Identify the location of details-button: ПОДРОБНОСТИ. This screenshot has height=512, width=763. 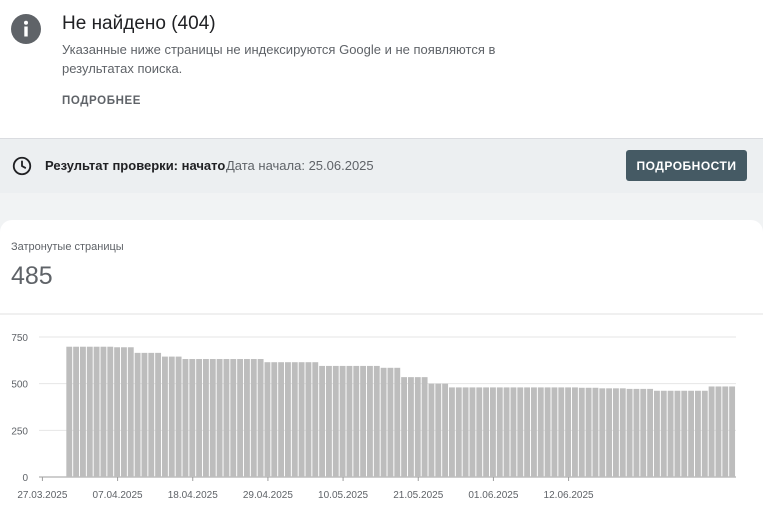
(686, 165).